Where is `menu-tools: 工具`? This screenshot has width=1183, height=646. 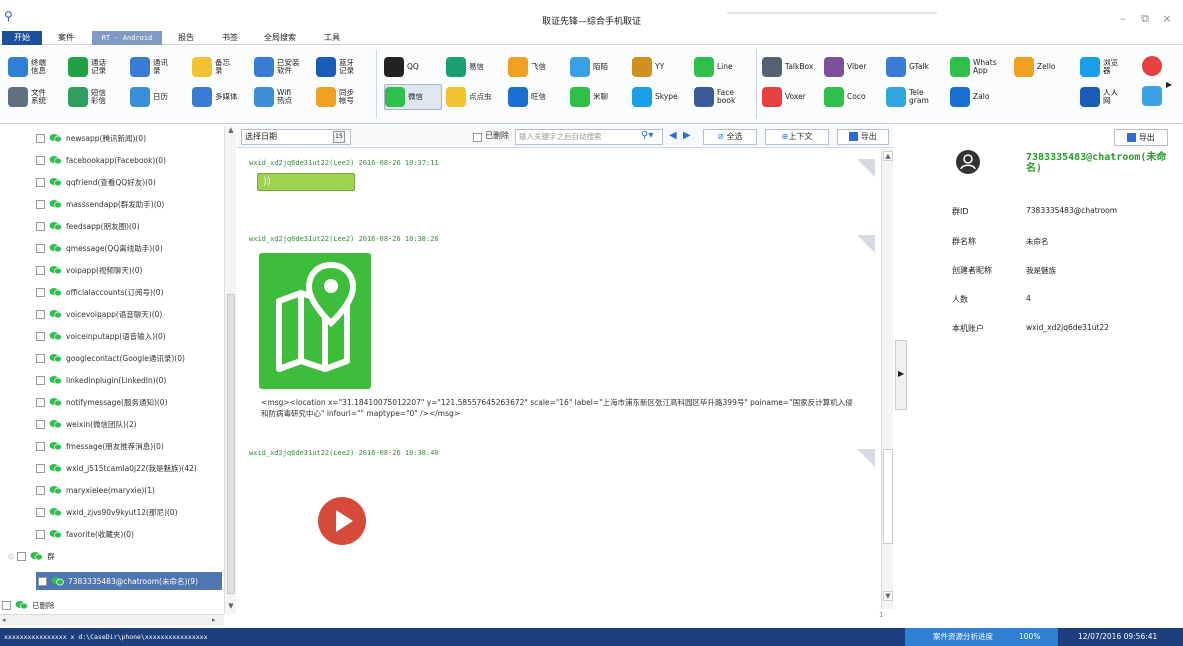
menu-tools: 工具 is located at coordinates (332, 38).